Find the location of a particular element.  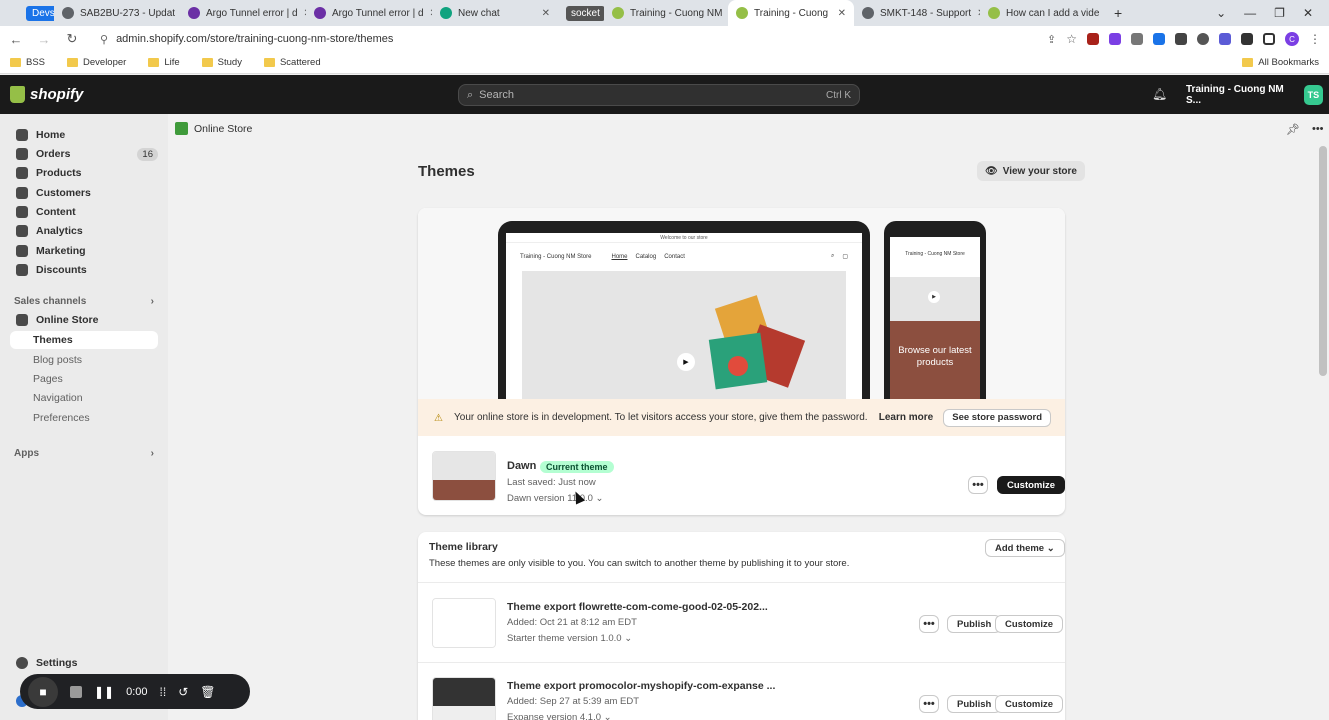

pin-icon: 📌︎ is located at coordinates (1293, 129).